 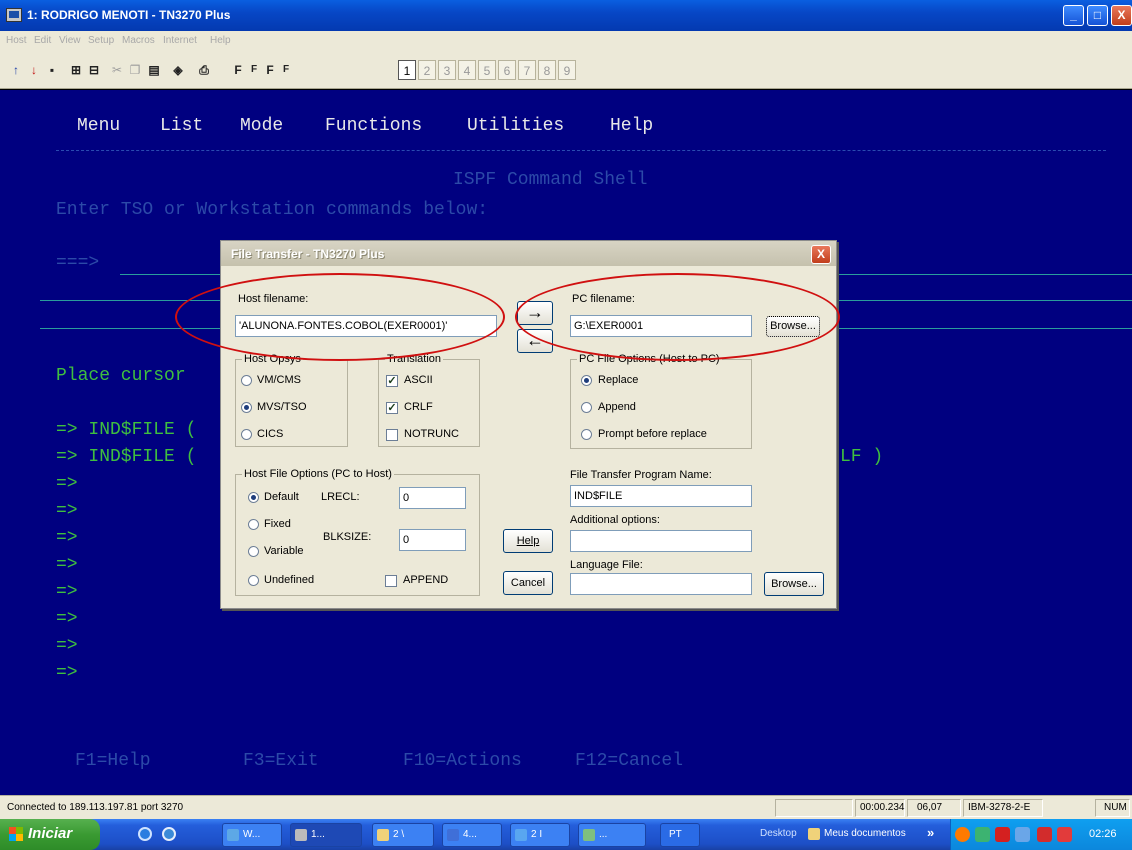 I want to click on history-prompt-7: =>, so click(x=67, y=592).